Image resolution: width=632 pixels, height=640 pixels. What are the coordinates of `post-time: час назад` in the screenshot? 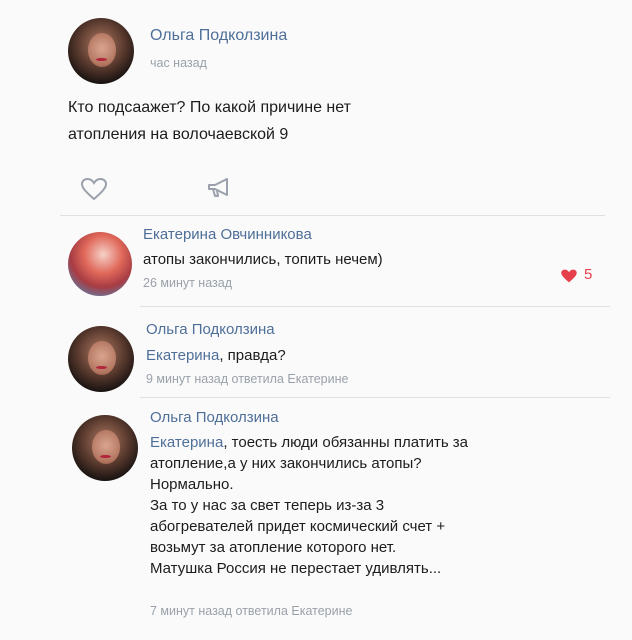 It's located at (178, 63).